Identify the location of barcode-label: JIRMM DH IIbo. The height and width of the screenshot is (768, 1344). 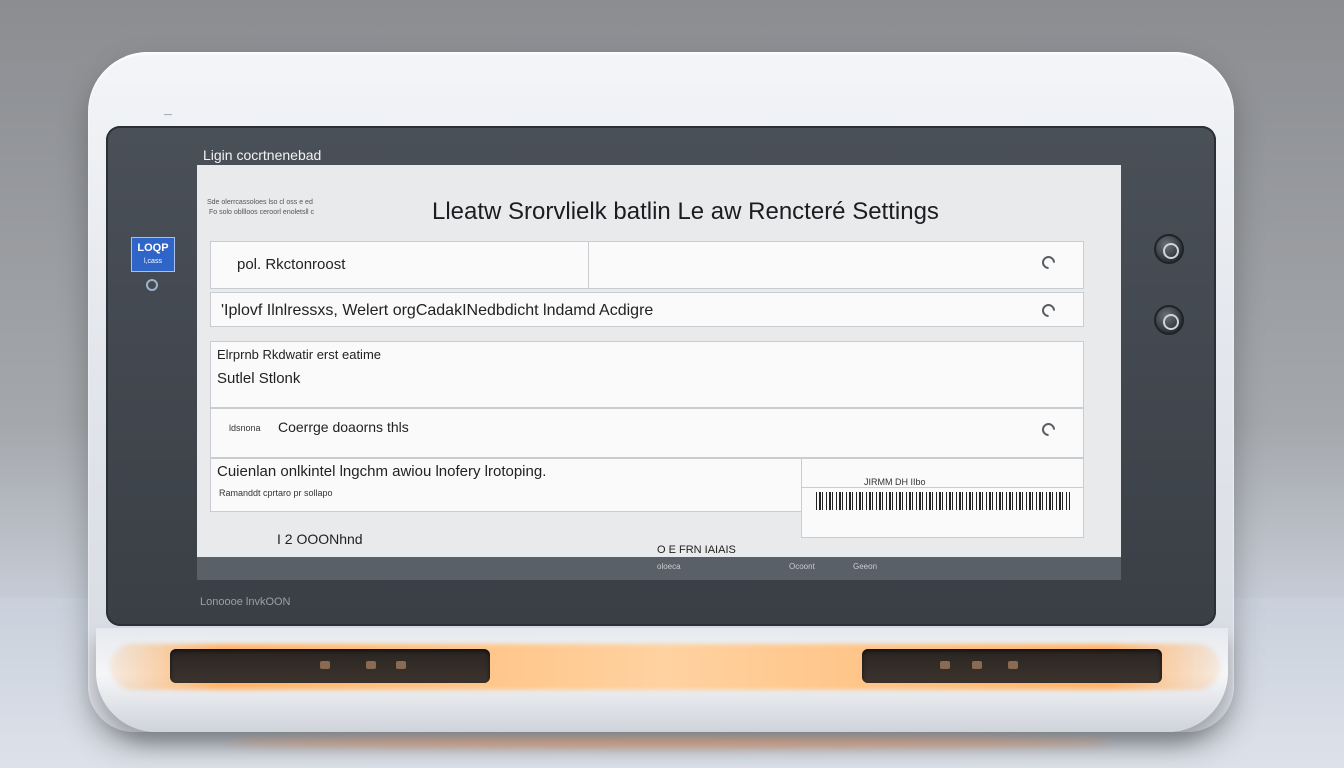
(895, 482).